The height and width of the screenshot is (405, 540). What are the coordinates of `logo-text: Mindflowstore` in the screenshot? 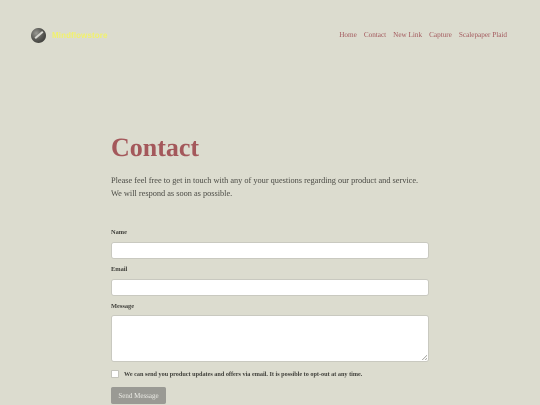 It's located at (80, 35).